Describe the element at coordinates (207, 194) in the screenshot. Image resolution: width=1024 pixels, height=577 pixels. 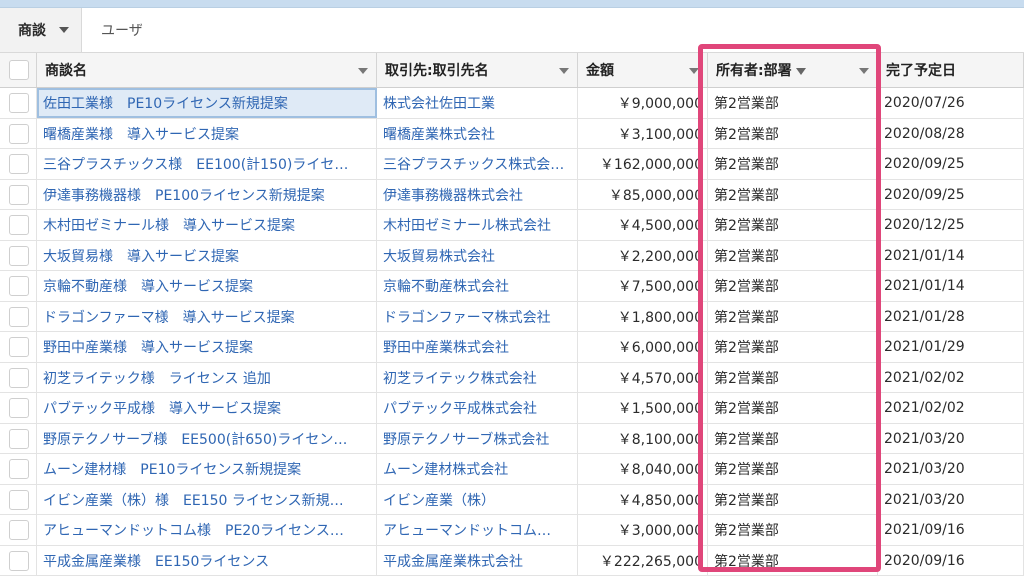
I see `opportunity-name-link: 伊達事務機器様 PE100ライセンス新規提案` at that location.